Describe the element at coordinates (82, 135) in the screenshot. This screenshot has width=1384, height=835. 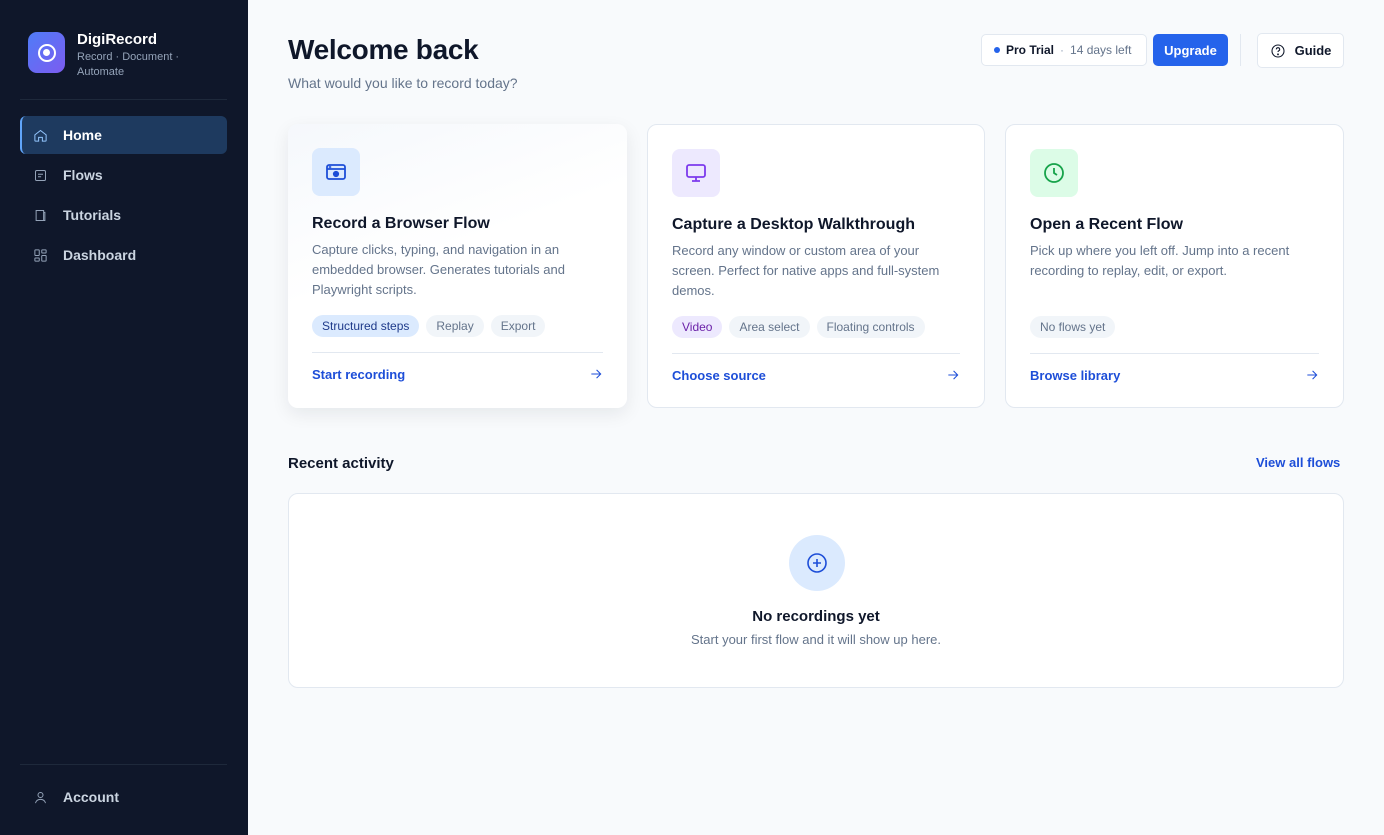
I see `sidebar-item-label: Home` at that location.